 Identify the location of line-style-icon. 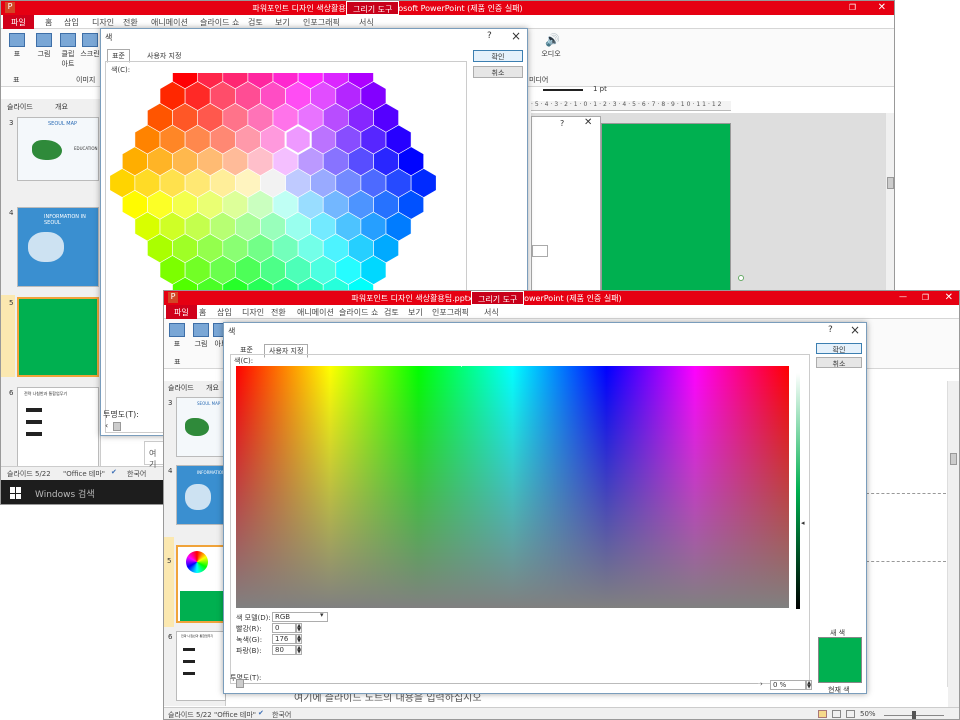
(563, 90).